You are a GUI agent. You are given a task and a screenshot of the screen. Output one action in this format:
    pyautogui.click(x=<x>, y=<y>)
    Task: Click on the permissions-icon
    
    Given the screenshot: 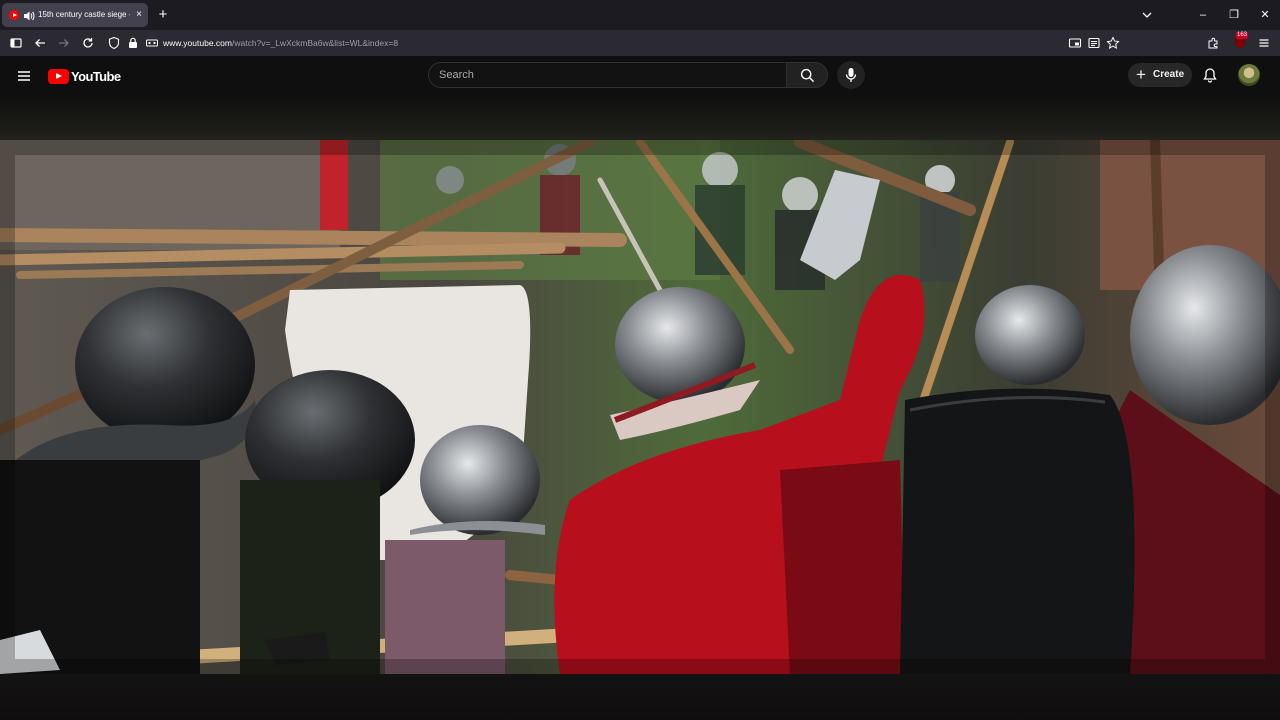 What is the action you would take?
    pyautogui.click(x=152, y=43)
    